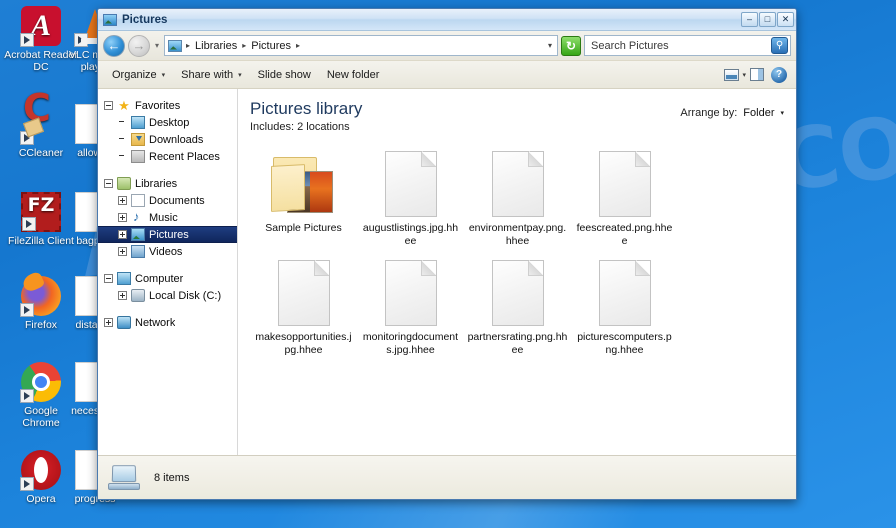 The width and height of the screenshot is (896, 528). What do you see at coordinates (138, 156) in the screenshot?
I see `recent-places-icon` at bounding box center [138, 156].